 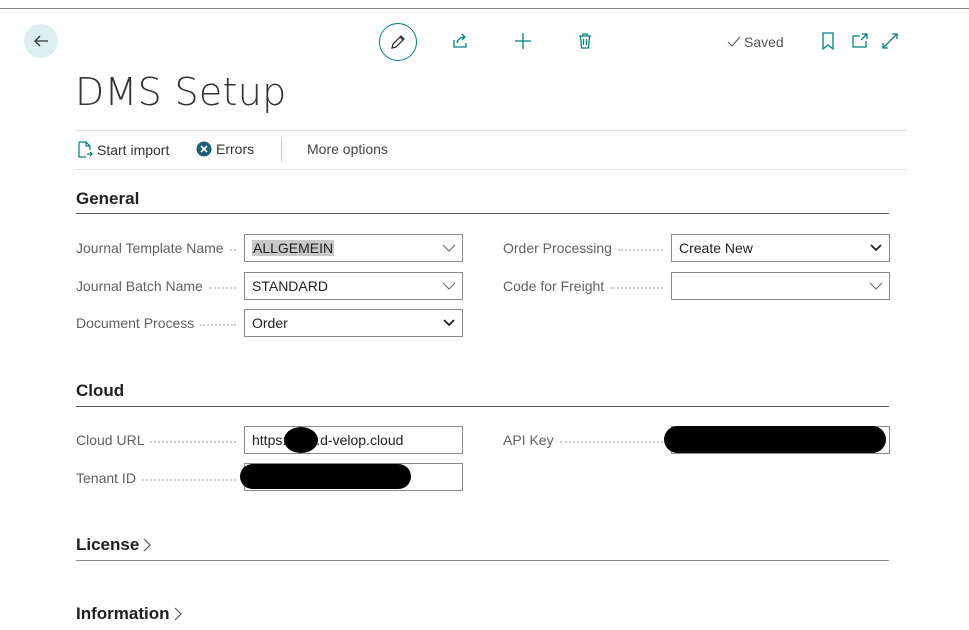 I want to click on code-for-freight-label: Code for Freight, so click(x=587, y=286).